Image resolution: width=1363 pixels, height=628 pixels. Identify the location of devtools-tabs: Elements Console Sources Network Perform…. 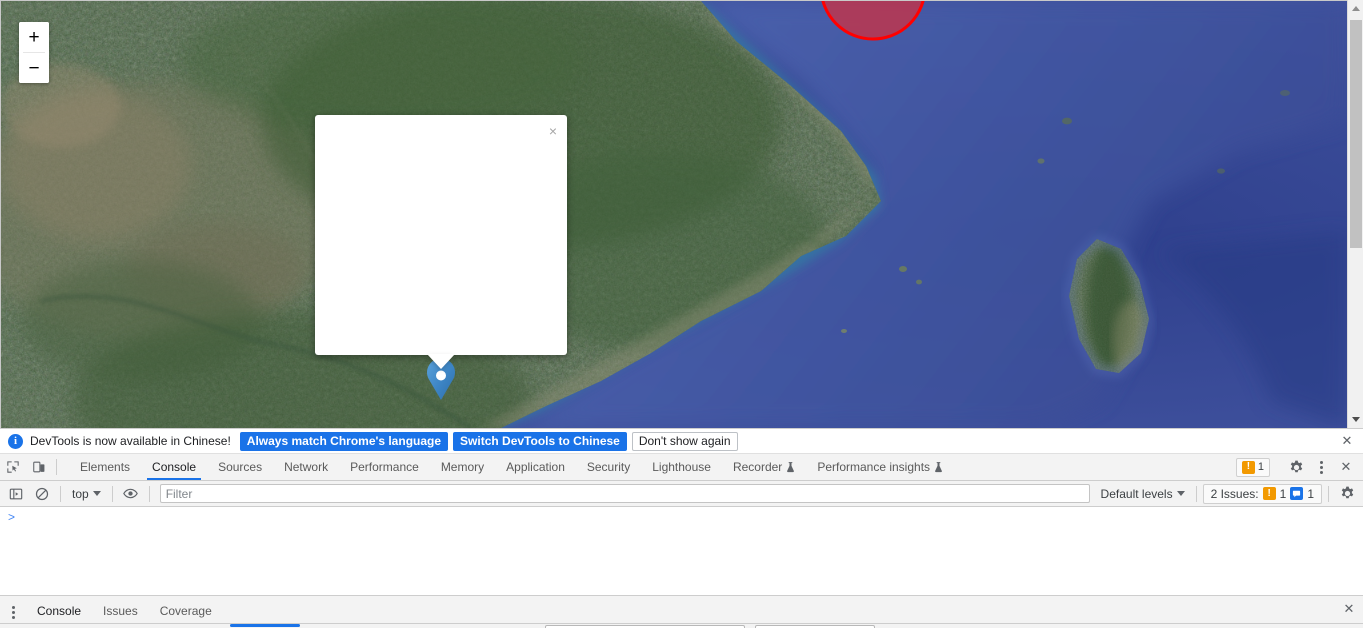
(511, 467).